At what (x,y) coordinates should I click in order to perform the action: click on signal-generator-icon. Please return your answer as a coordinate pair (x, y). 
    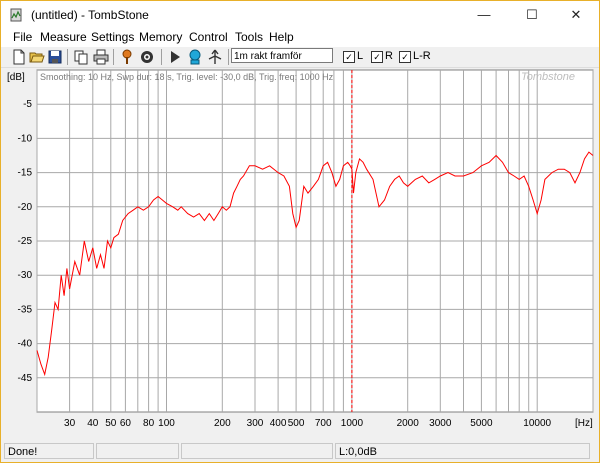
    Looking at the image, I should click on (127, 57).